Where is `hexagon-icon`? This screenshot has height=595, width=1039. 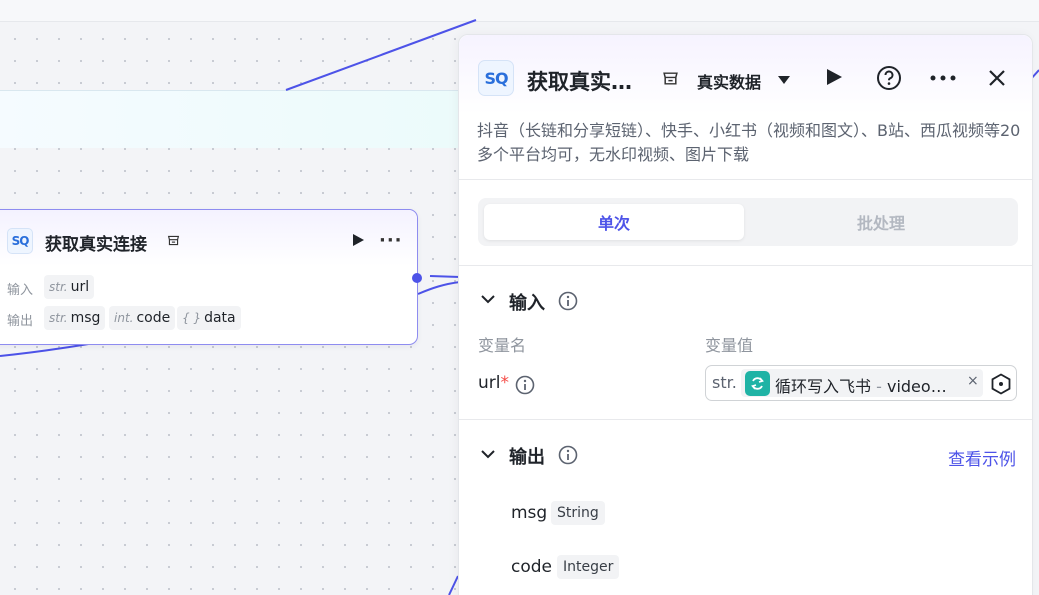 hexagon-icon is located at coordinates (1001, 384).